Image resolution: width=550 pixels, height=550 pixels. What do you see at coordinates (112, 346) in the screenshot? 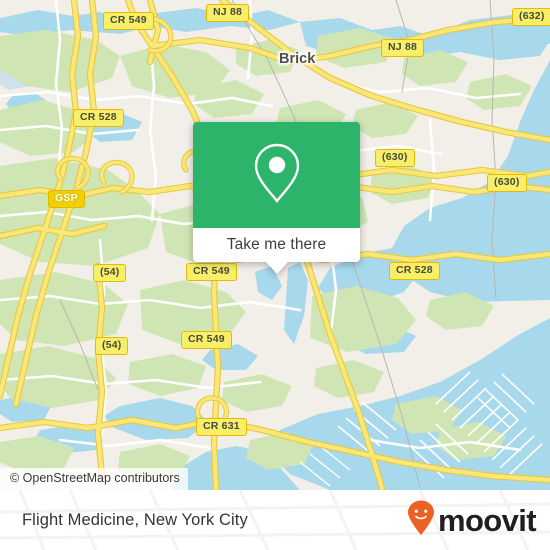
I see `road-shield-54-lower: (54)` at bounding box center [112, 346].